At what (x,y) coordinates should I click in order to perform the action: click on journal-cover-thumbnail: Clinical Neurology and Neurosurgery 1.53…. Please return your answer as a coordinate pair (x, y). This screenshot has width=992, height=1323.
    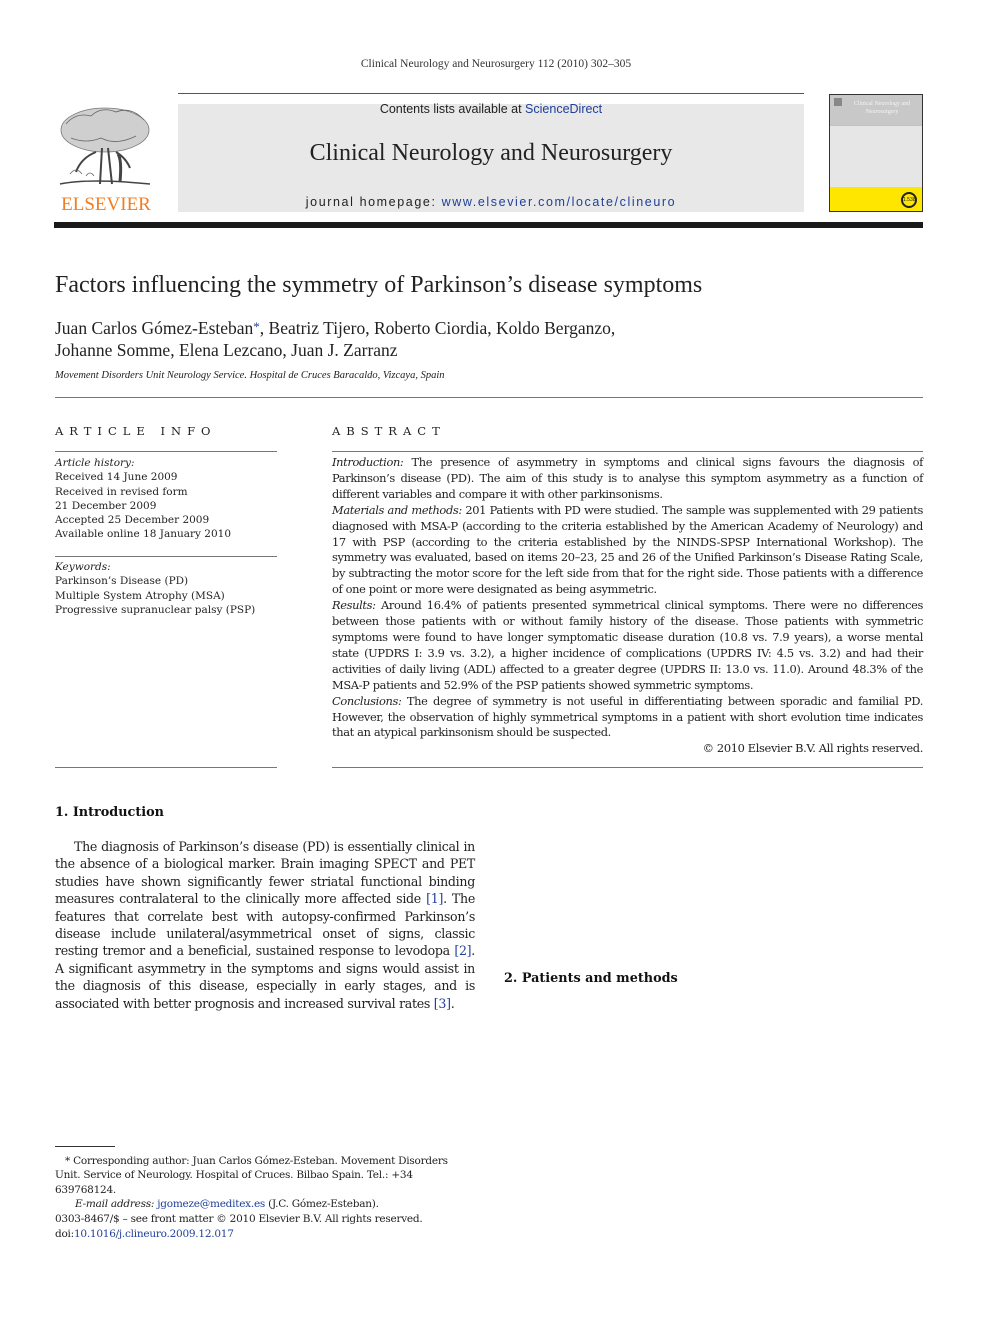
    Looking at the image, I should click on (876, 153).